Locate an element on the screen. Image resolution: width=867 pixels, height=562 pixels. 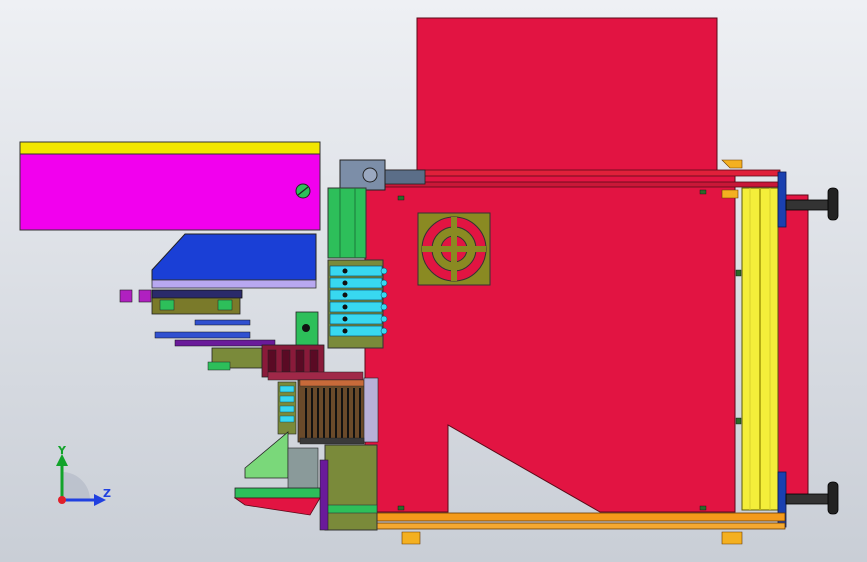
sensor-stack is located at coordinates (287, 408).